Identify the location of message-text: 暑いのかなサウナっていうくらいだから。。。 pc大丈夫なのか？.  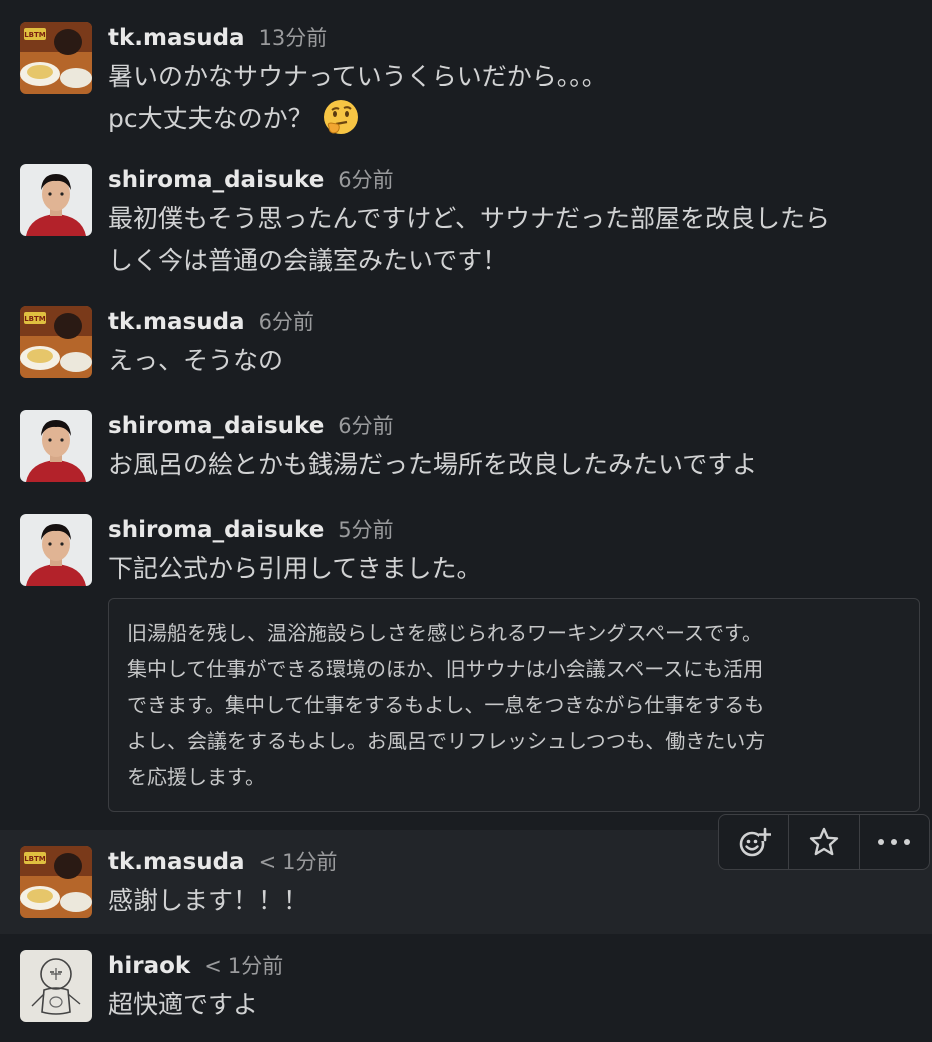
(357, 98).